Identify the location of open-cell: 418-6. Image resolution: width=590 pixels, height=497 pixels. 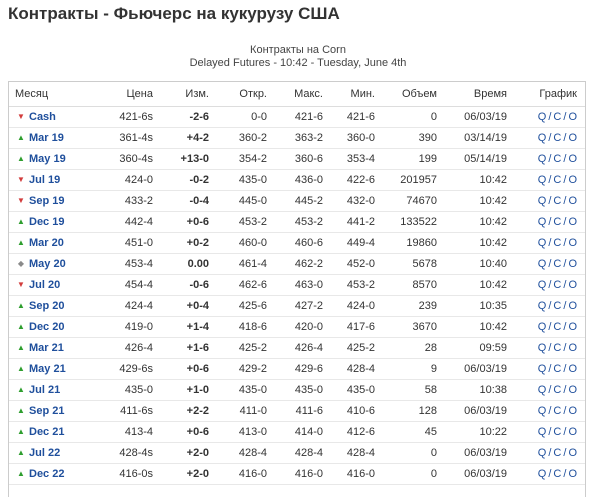
(244, 327).